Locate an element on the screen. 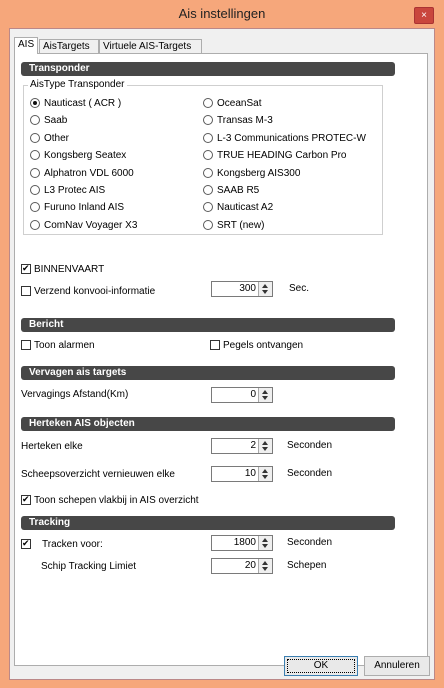 Image resolution: width=444 pixels, height=688 pixels. radio-nauticast-acr: Nauticast ( ACR ) is located at coordinates (75, 103).